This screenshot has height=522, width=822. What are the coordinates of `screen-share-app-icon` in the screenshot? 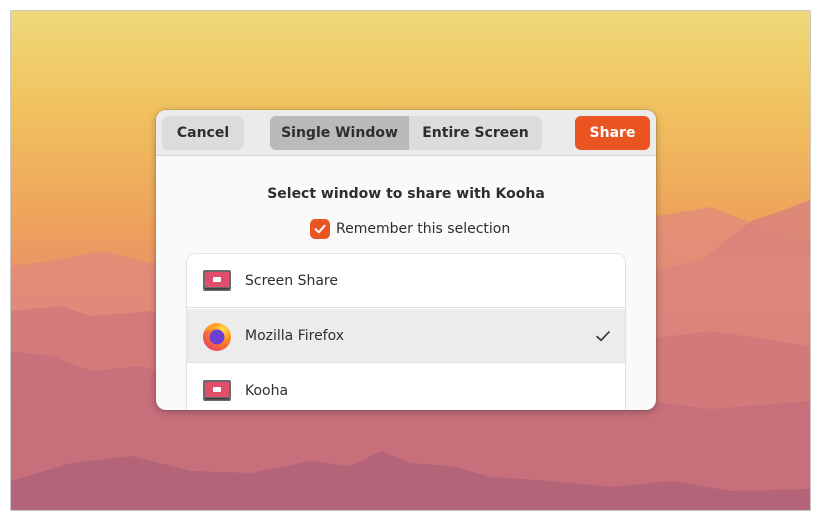 It's located at (217, 280).